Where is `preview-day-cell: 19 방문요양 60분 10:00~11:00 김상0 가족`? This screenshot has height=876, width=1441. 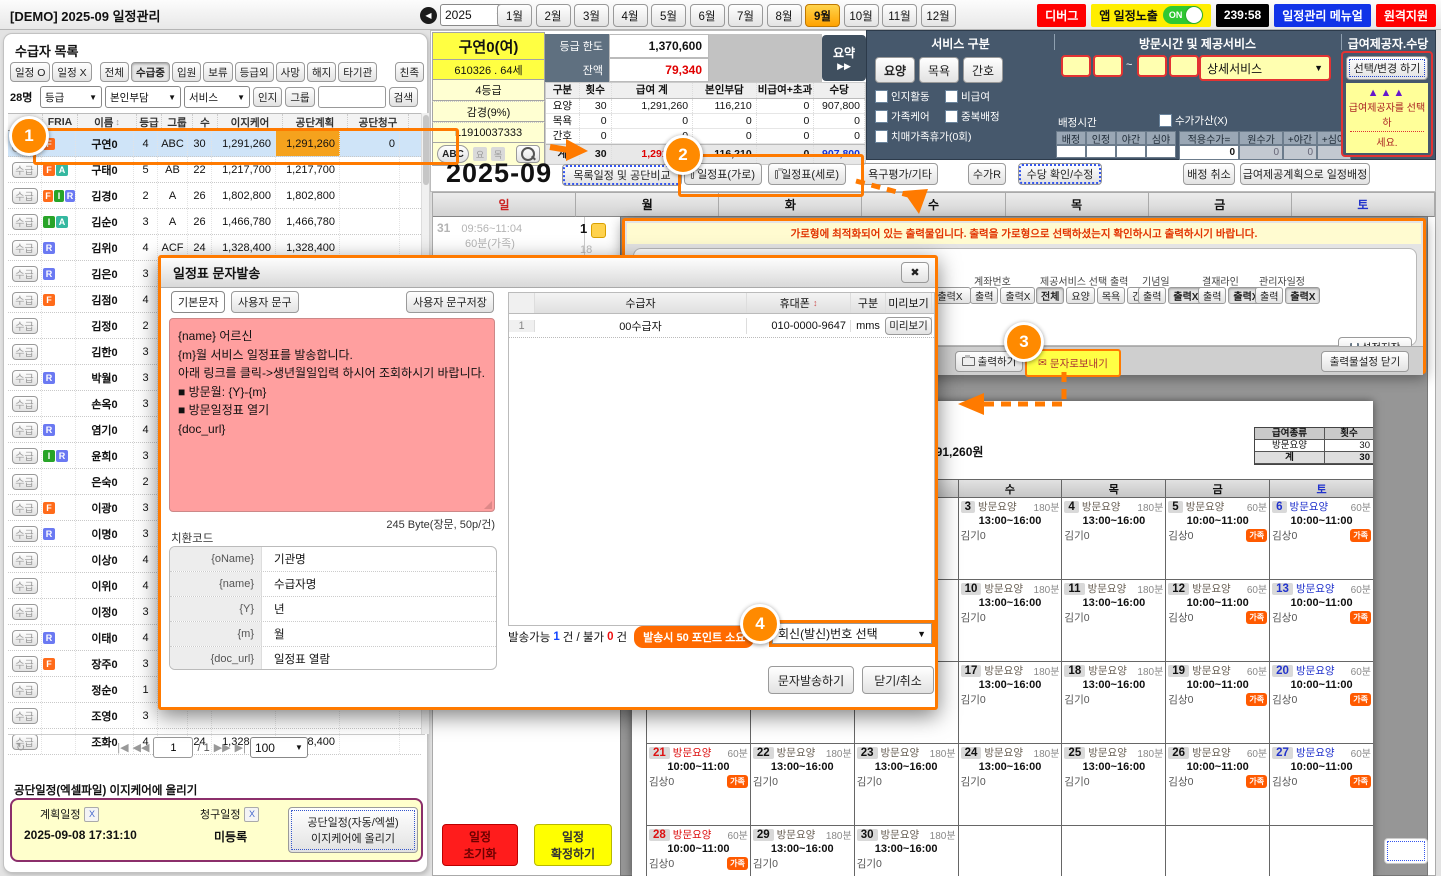
preview-day-cell: 19 방문요양 60분 10:00~11:00 김상0 가족 is located at coordinates (1218, 703).